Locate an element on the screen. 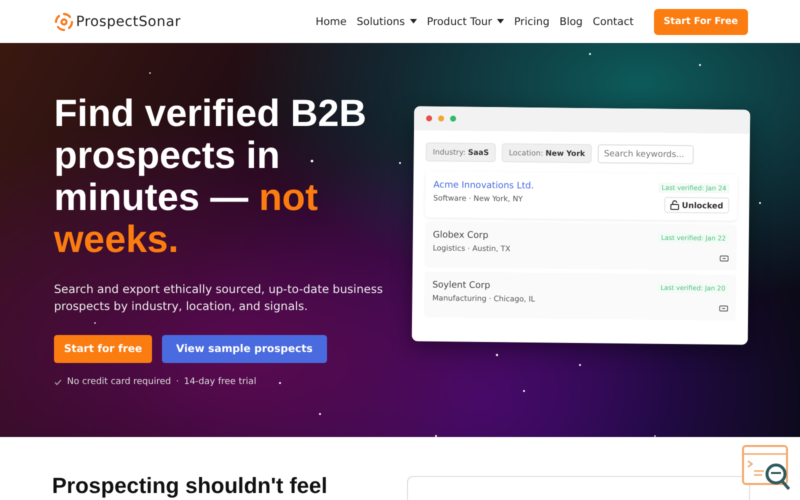  headline: Find verified B2B prospects in minutes — not weeks. is located at coordinates (211, 177).